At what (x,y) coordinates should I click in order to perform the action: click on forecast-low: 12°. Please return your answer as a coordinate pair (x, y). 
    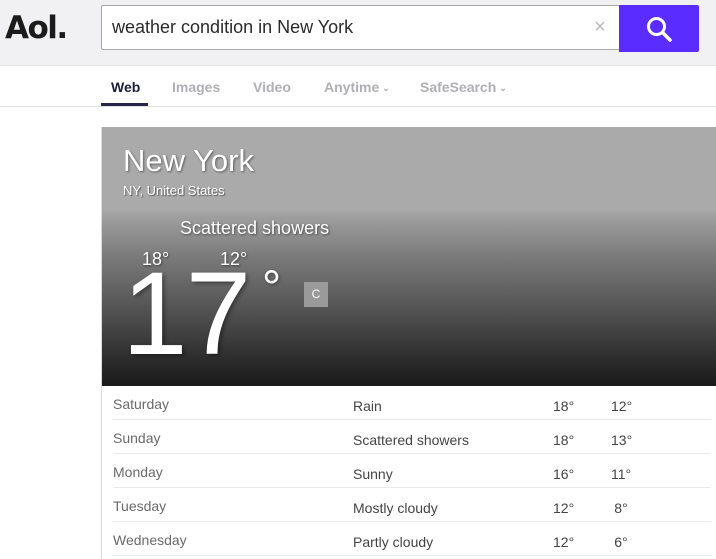
    Looking at the image, I should click on (622, 406).